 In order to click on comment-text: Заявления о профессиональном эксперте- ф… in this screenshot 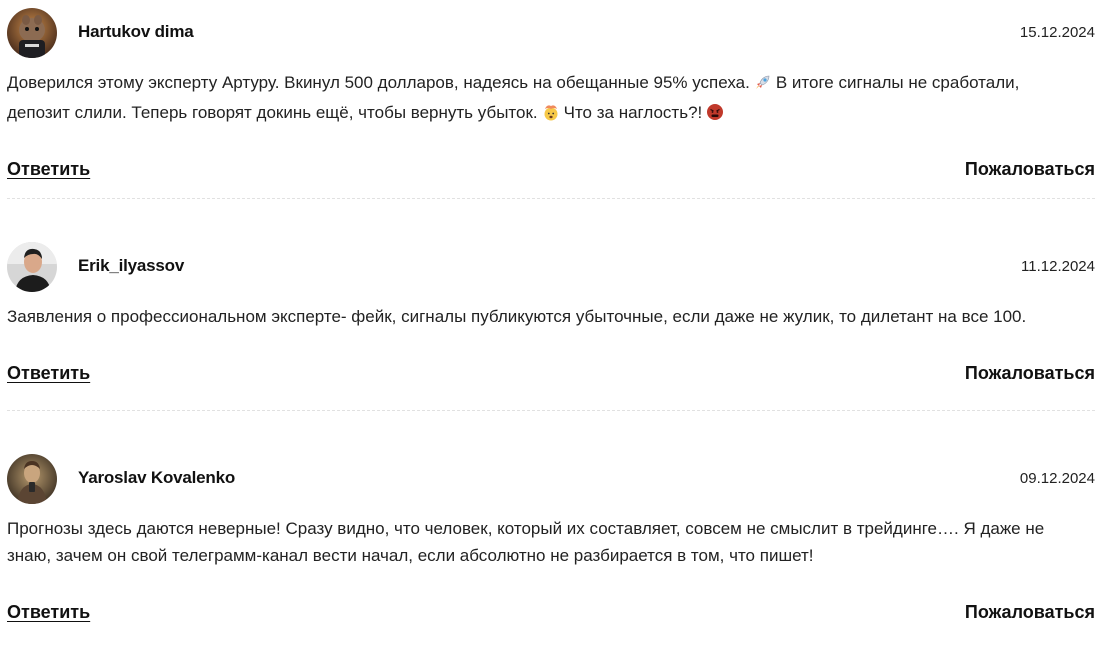, I will do `click(517, 316)`.